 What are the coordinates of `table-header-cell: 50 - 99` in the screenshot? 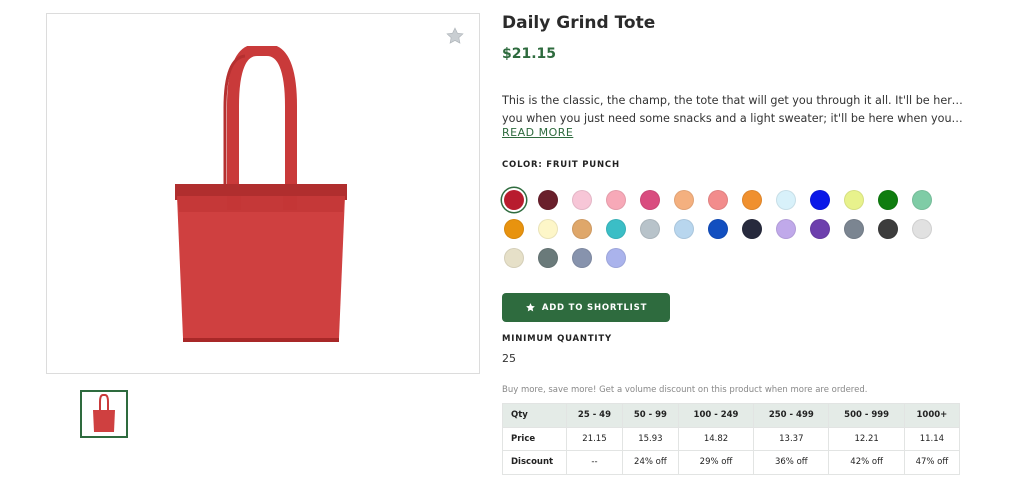 It's located at (650, 415).